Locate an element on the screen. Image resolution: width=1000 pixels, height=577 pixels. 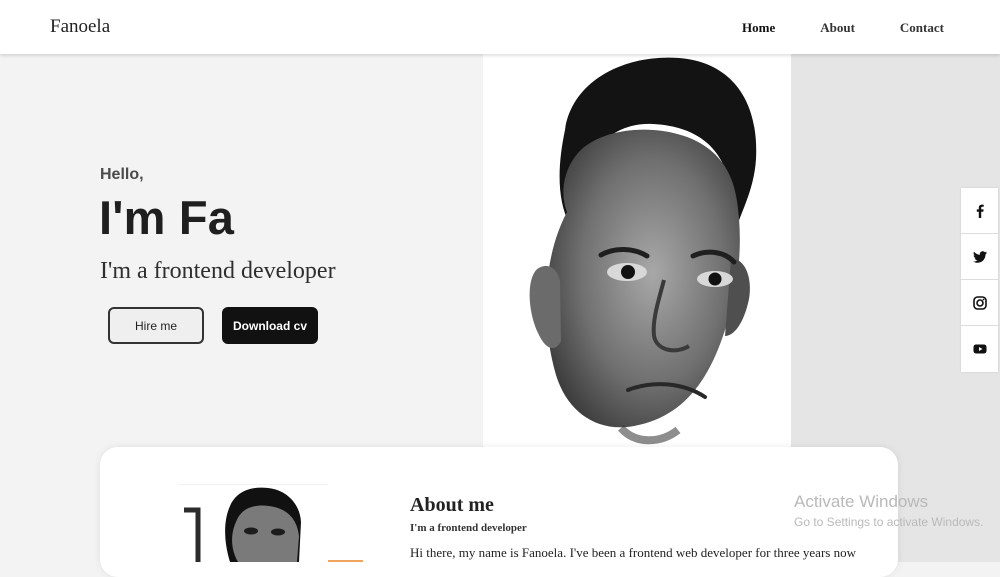
main-navigation: Home About Contact is located at coordinates (865, 28).